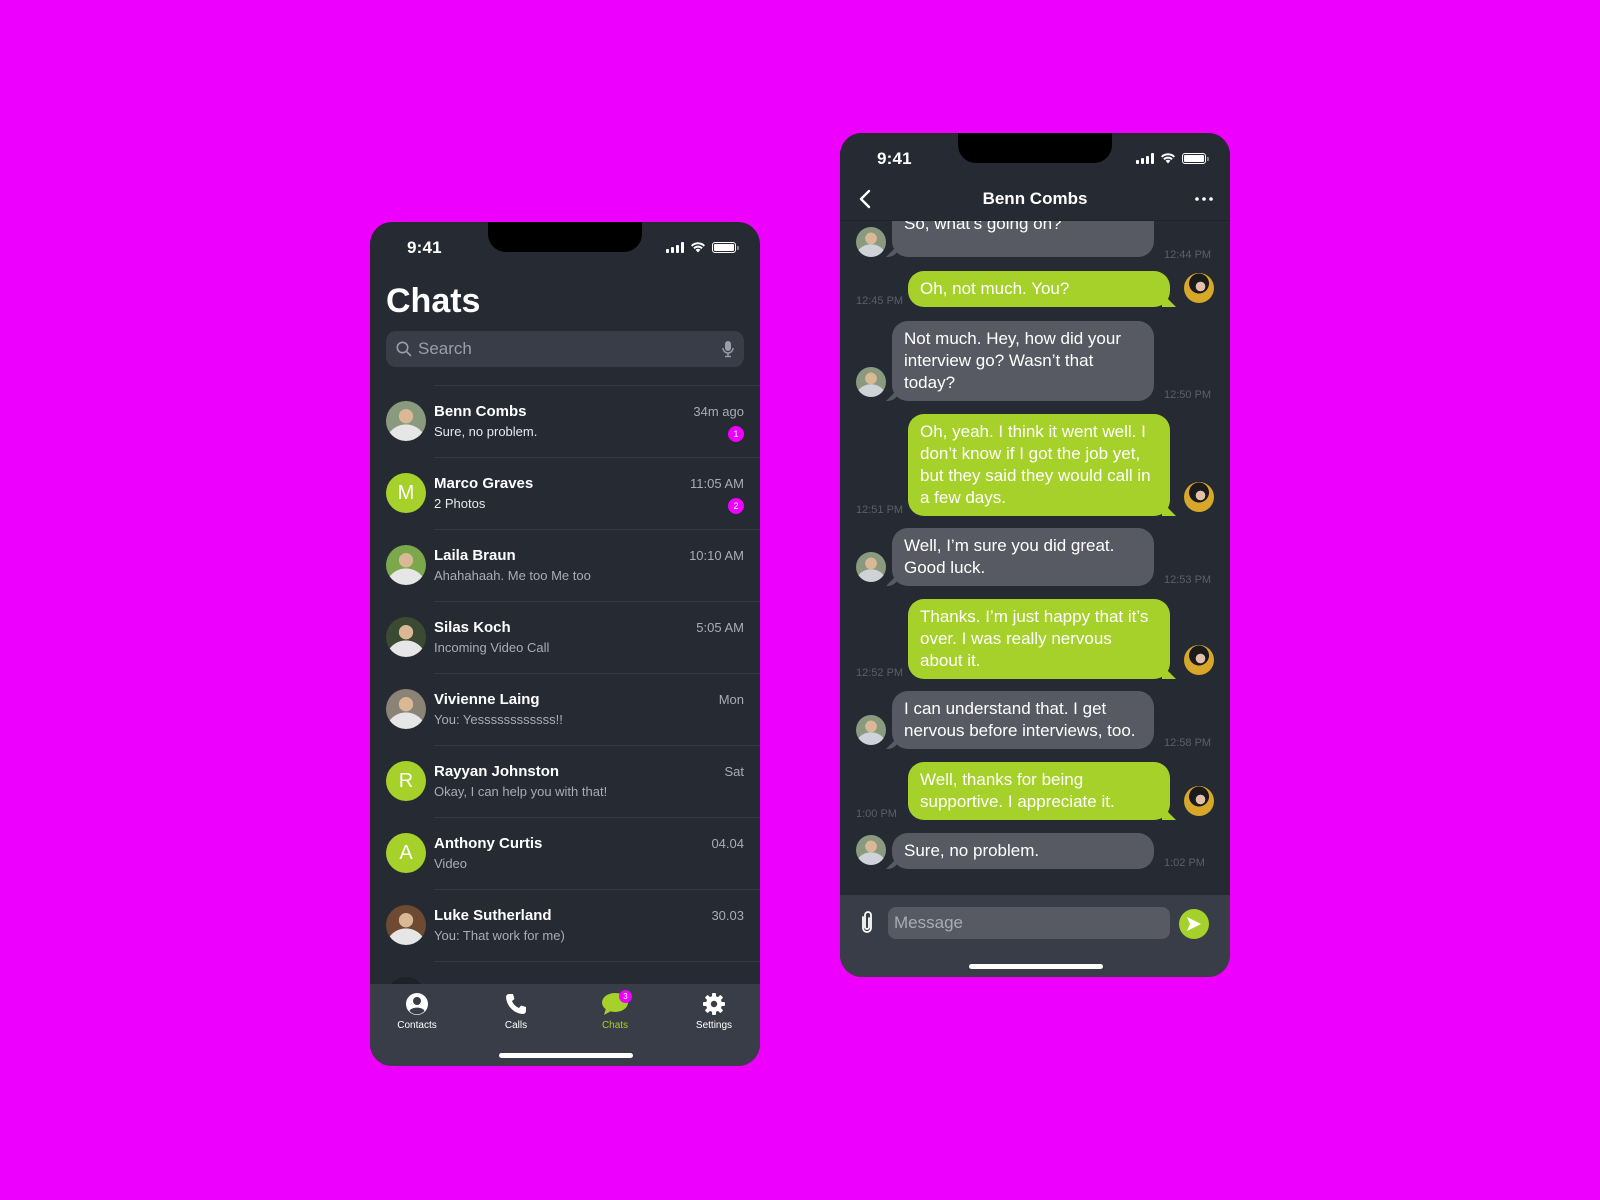  Describe the element at coordinates (493, 915) in the screenshot. I see `contact-name: Luke Sutherland` at that location.